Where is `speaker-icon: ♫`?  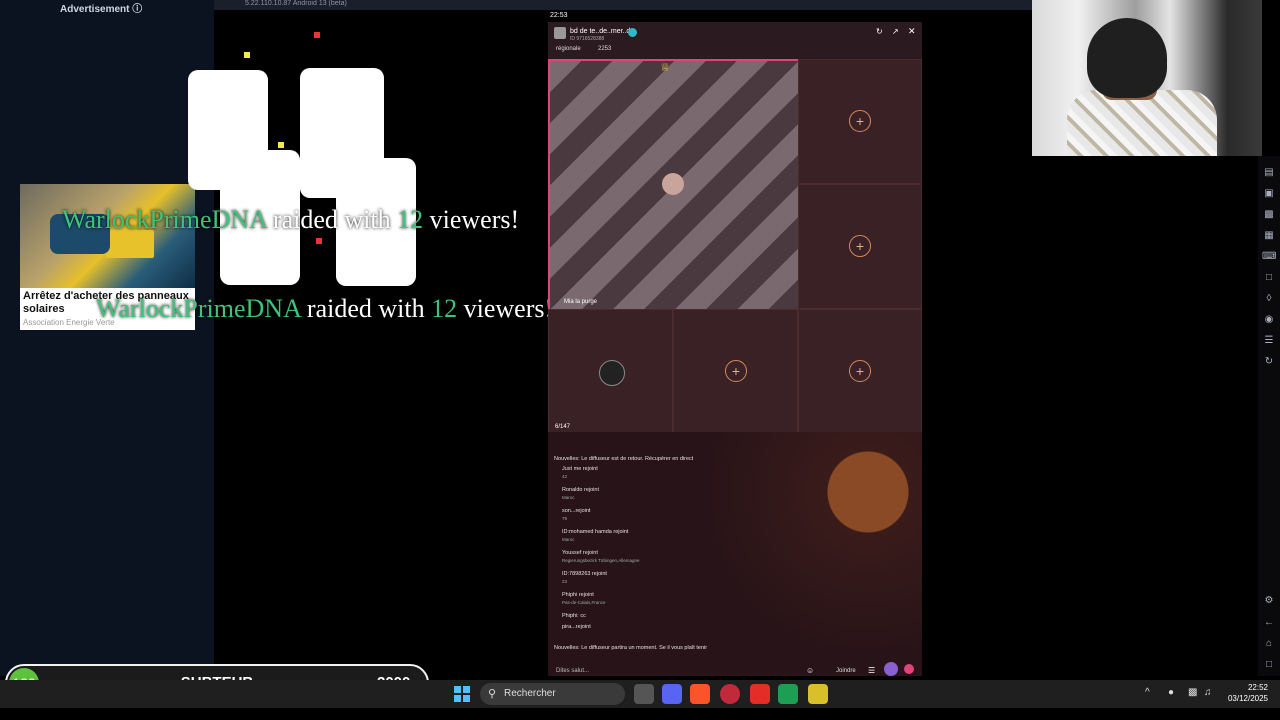
speaker-icon: ♫ is located at coordinates (1208, 692).